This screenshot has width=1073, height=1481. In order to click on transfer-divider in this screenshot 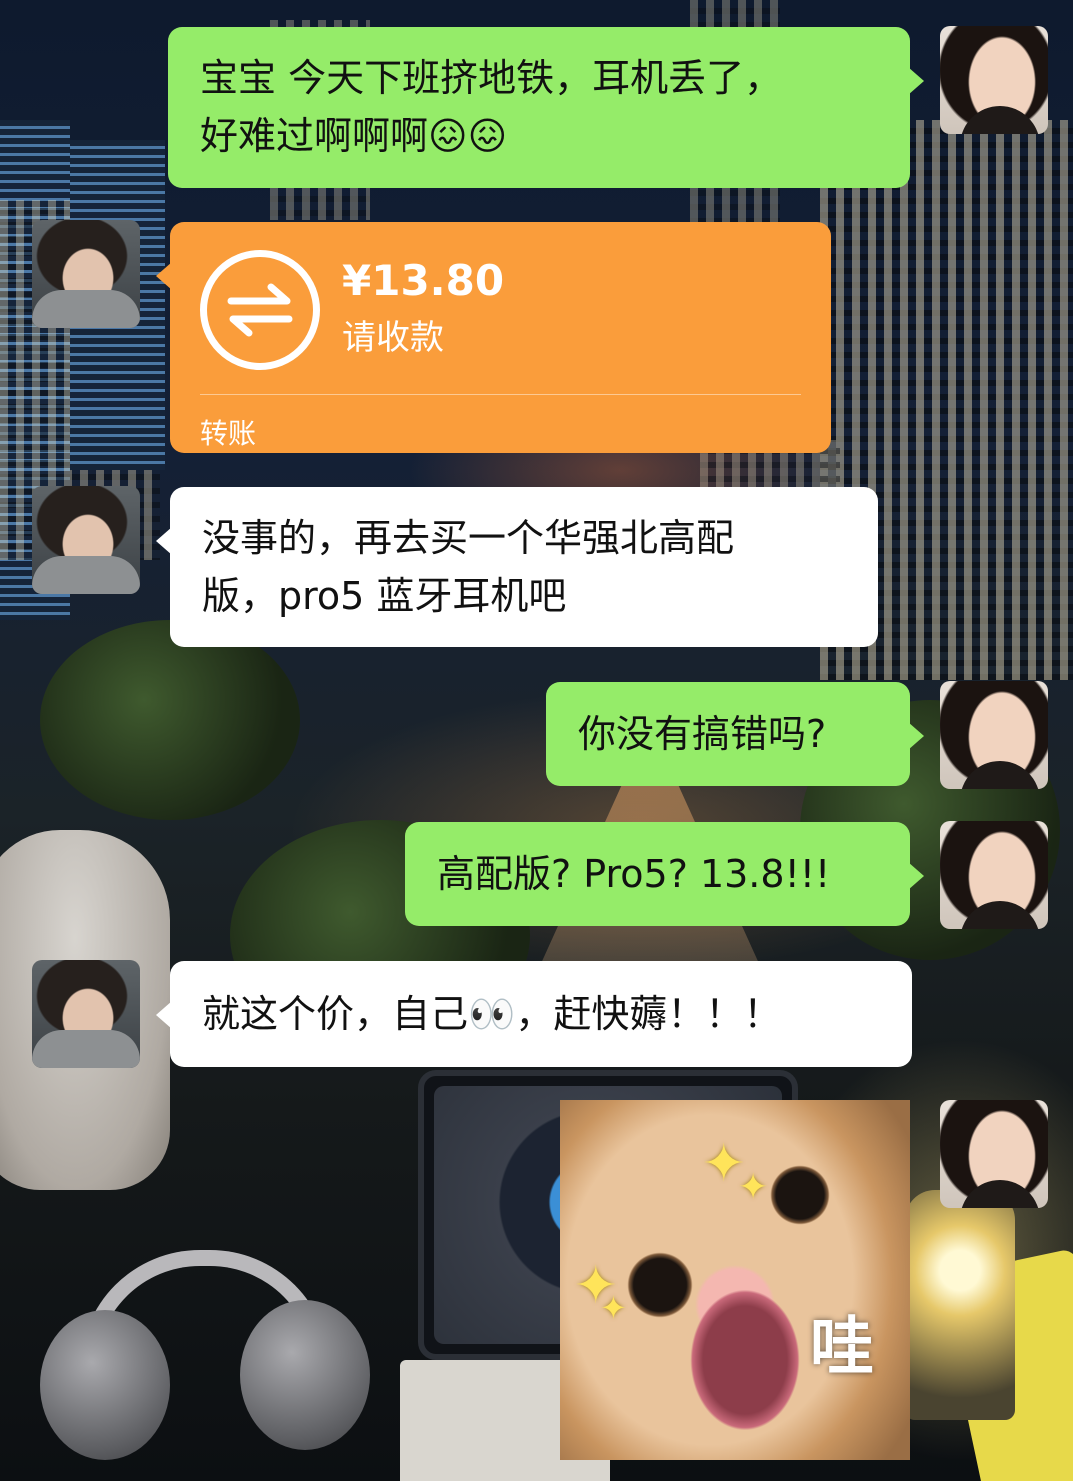, I will do `click(500, 394)`.